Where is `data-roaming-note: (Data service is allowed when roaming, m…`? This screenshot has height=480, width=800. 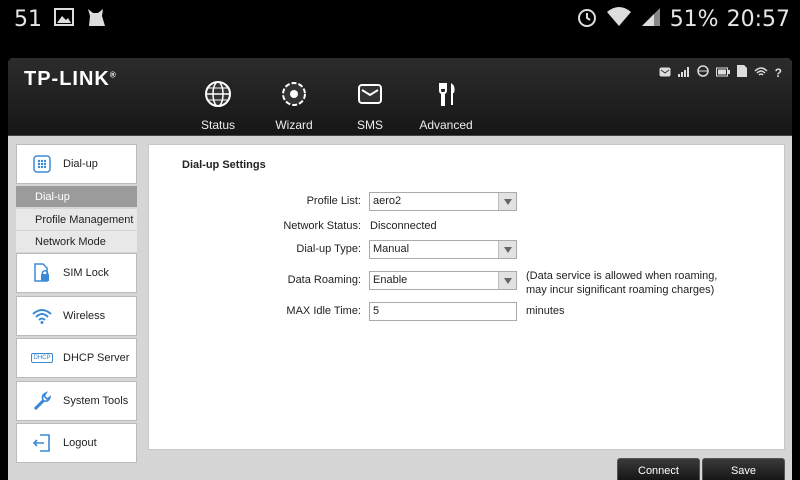 data-roaming-note: (Data service is allowed when roaming, m… is located at coordinates (622, 283).